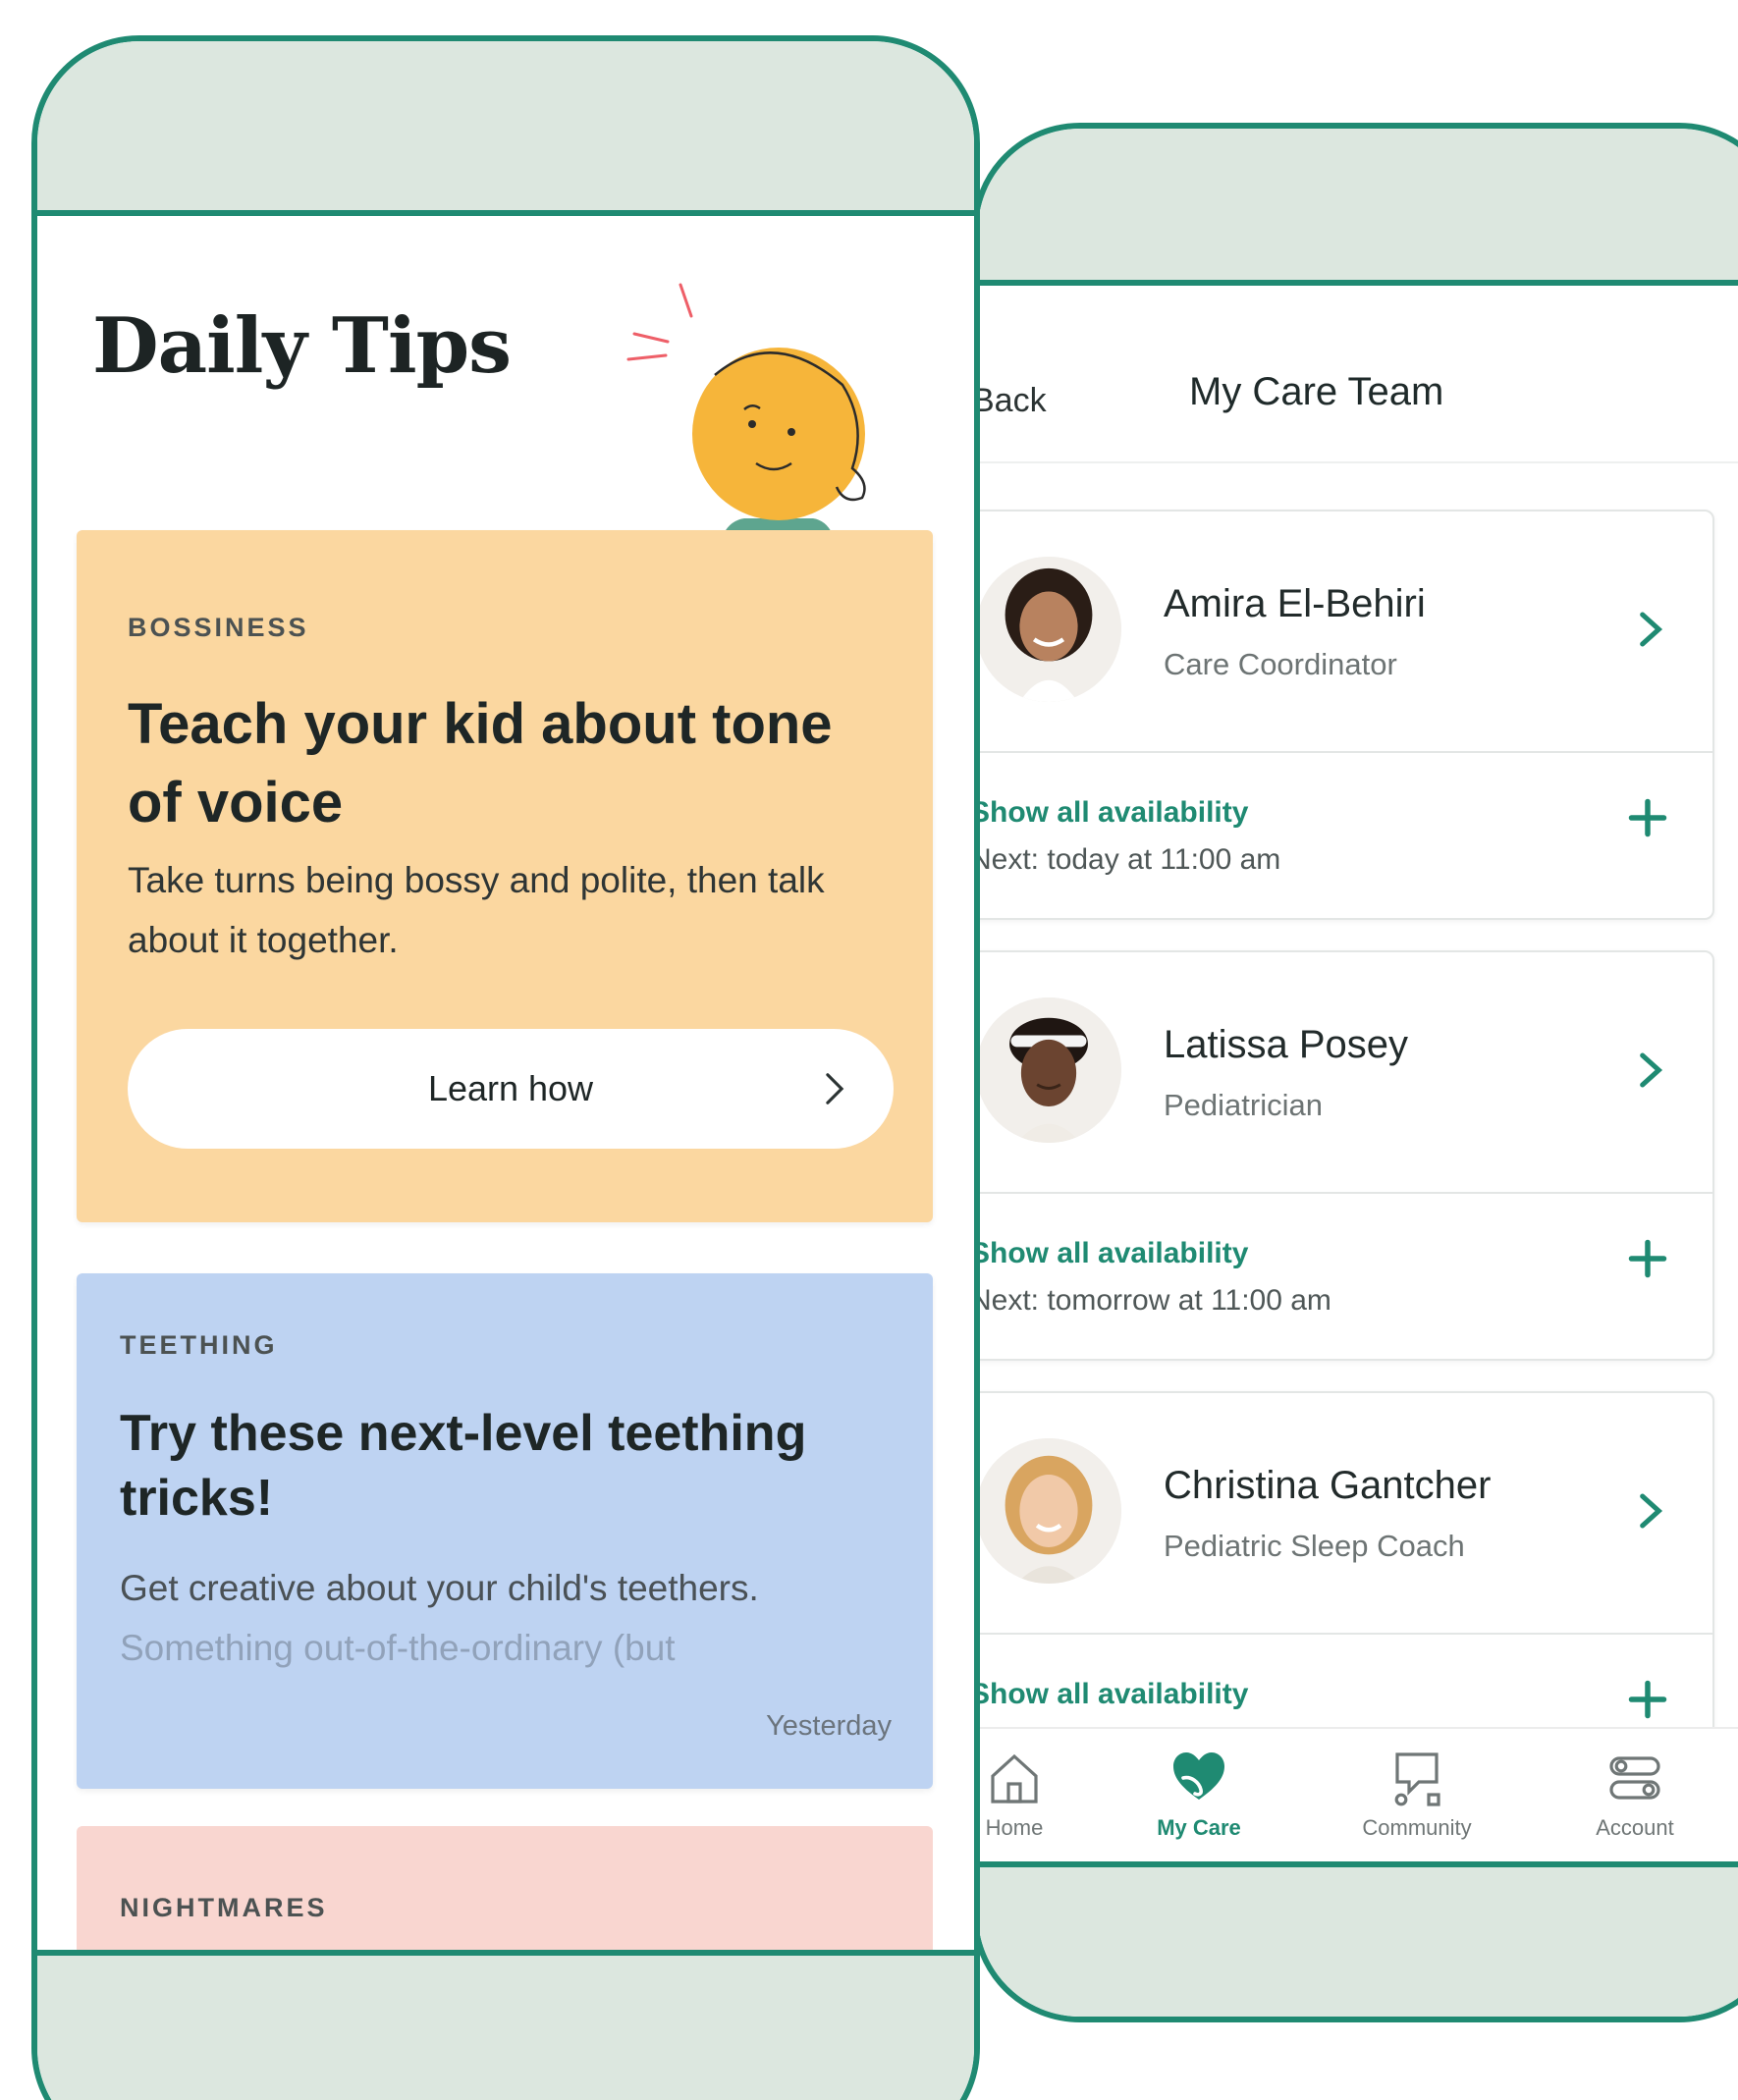 The height and width of the screenshot is (2100, 1738). I want to click on kid-face-illustration, so click(746, 427).